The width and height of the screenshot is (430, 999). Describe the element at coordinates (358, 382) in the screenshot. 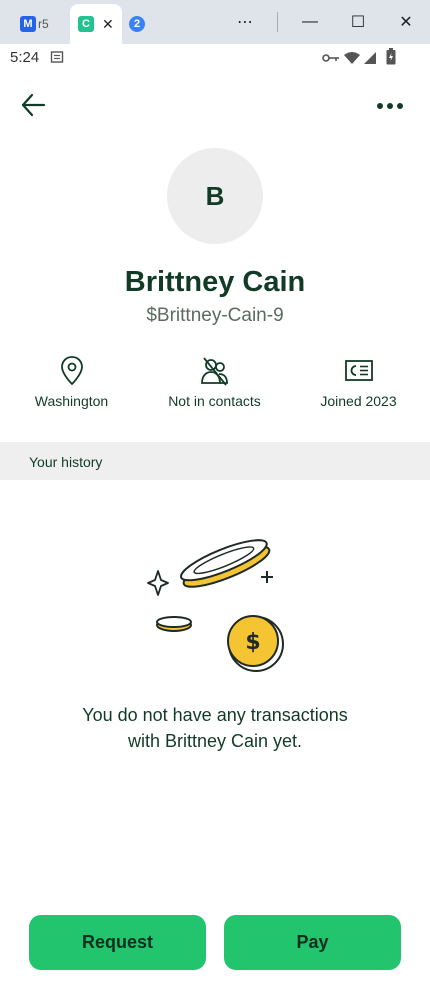

I see `info-joined: Joined 2023` at that location.